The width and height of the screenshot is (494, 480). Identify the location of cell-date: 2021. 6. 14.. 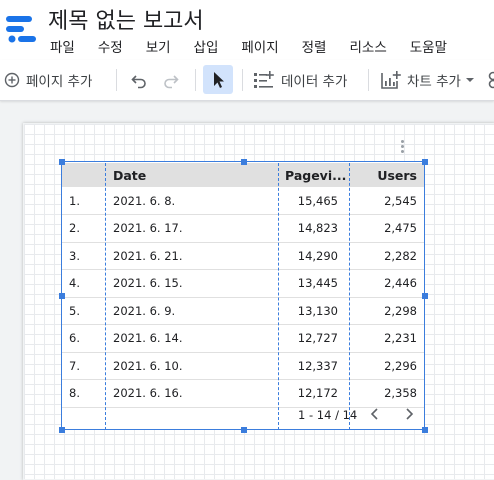
(148, 338).